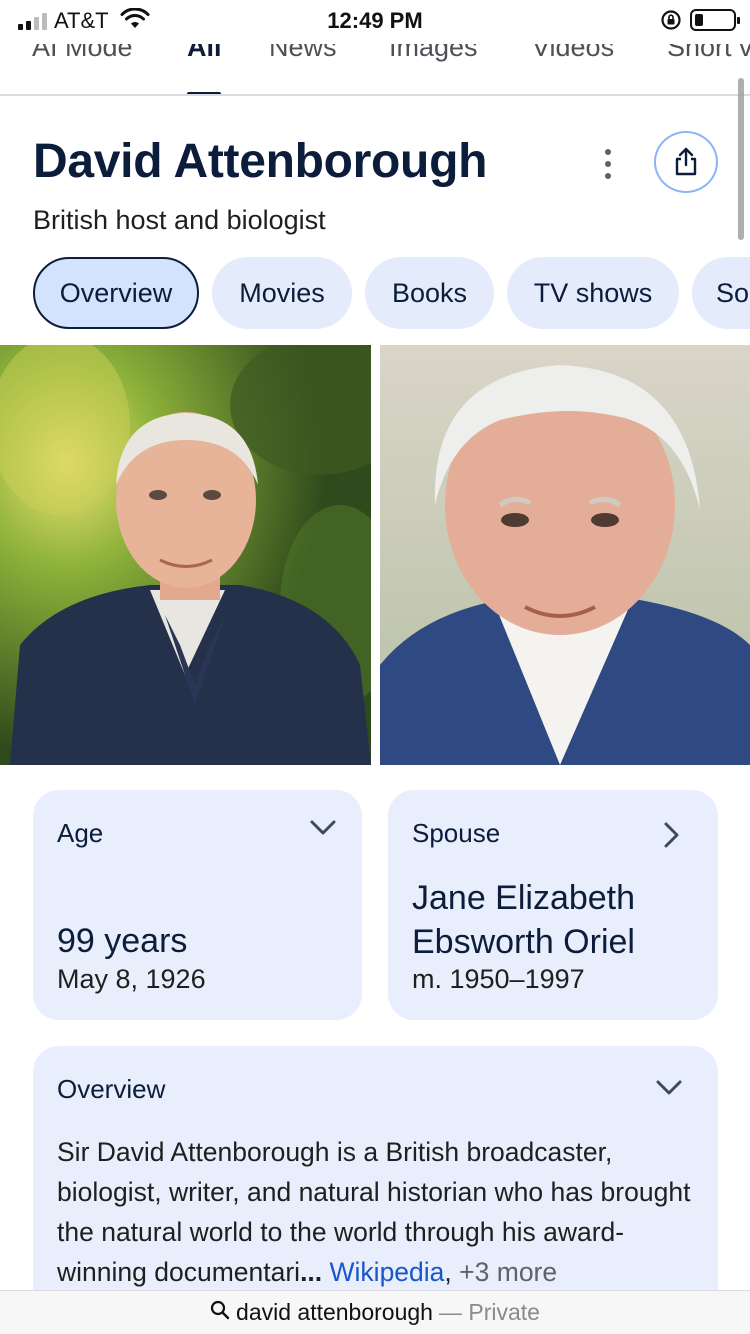  Describe the element at coordinates (498, 979) in the screenshot. I see `marriage-years: m. 1950–1997` at that location.